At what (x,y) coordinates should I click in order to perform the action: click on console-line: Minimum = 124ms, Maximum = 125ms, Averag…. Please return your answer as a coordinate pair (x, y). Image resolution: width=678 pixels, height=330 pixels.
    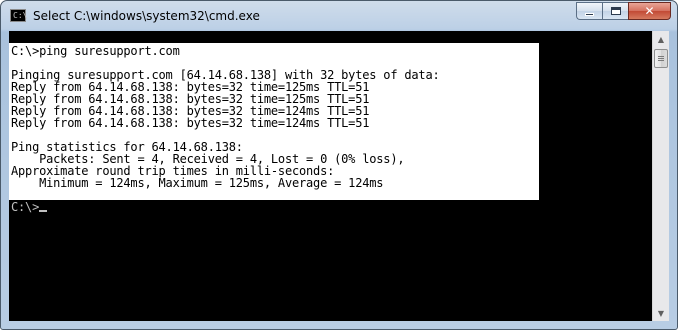
    Looking at the image, I should click on (197, 183).